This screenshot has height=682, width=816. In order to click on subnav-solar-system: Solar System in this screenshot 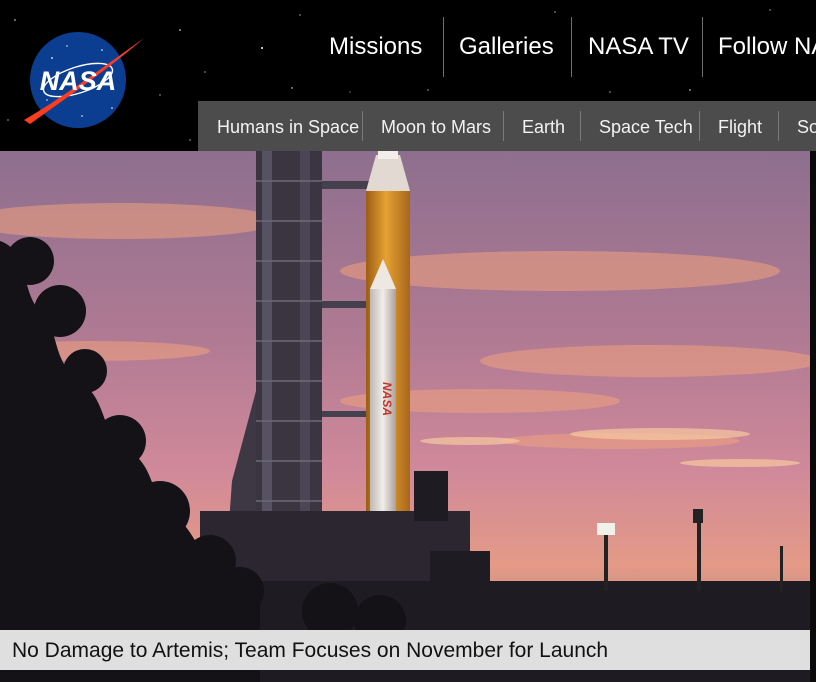, I will do `click(806, 126)`.